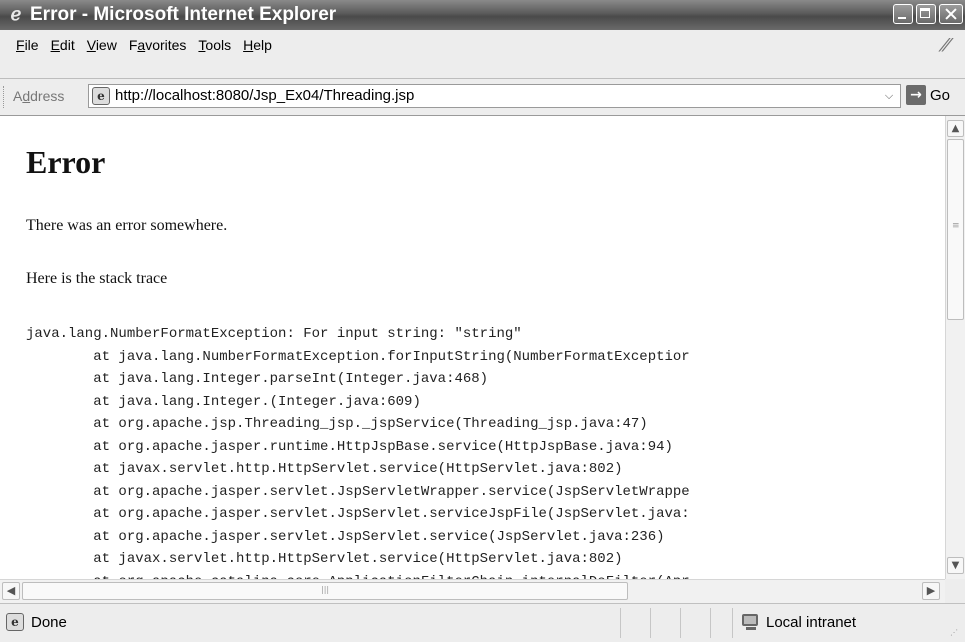 Image resolution: width=965 pixels, height=642 pixels. I want to click on status-text: Done, so click(49, 622).